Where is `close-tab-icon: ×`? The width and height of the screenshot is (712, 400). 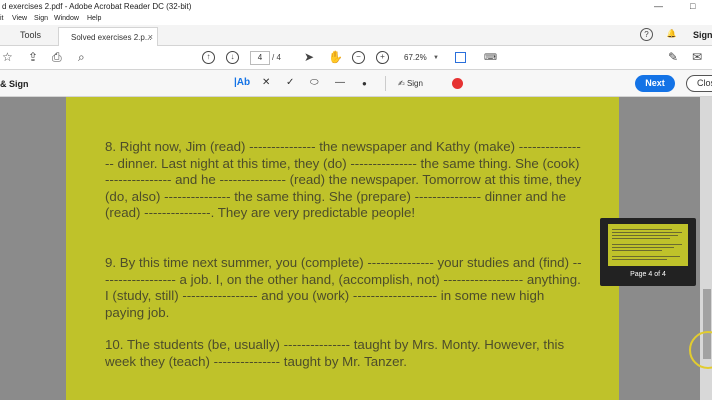
close-tab-icon: × is located at coordinates (150, 37).